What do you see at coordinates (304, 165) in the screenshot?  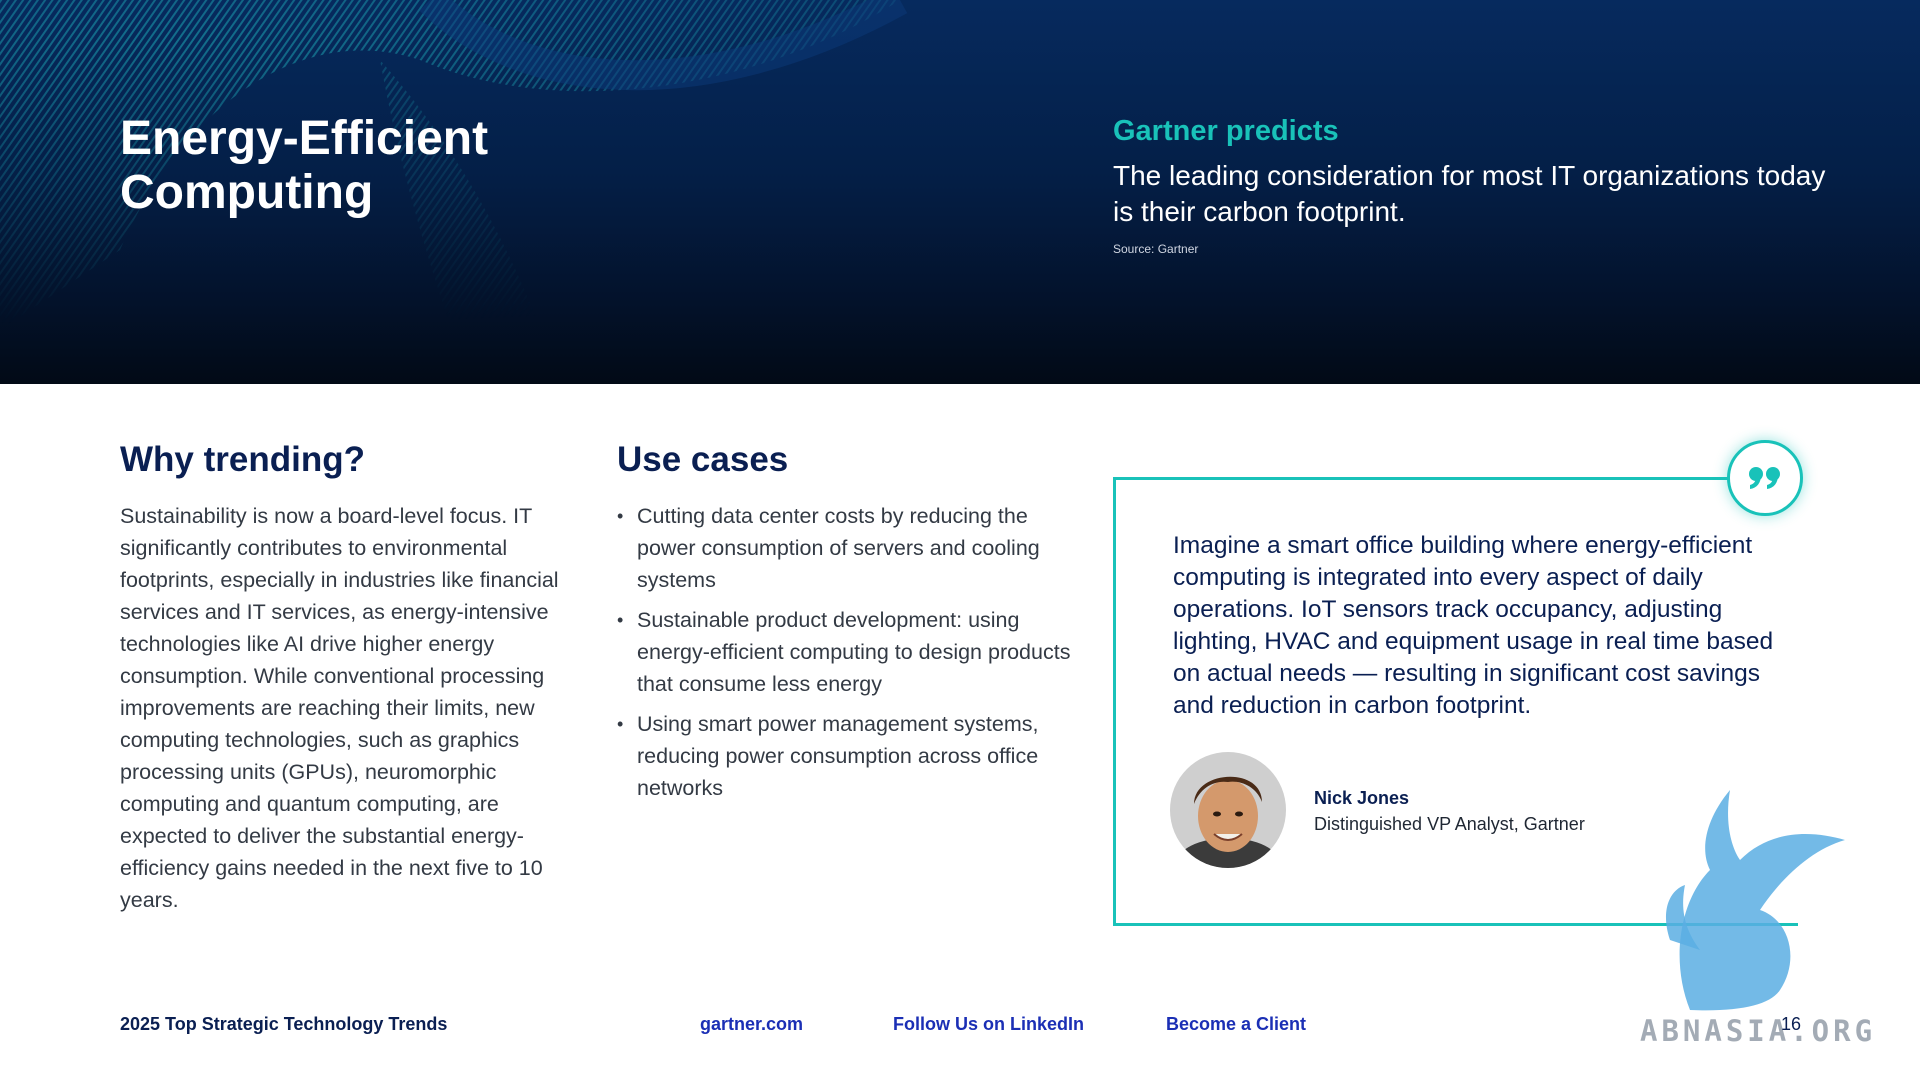 I see `page-title: Energy-Efficient Computing` at bounding box center [304, 165].